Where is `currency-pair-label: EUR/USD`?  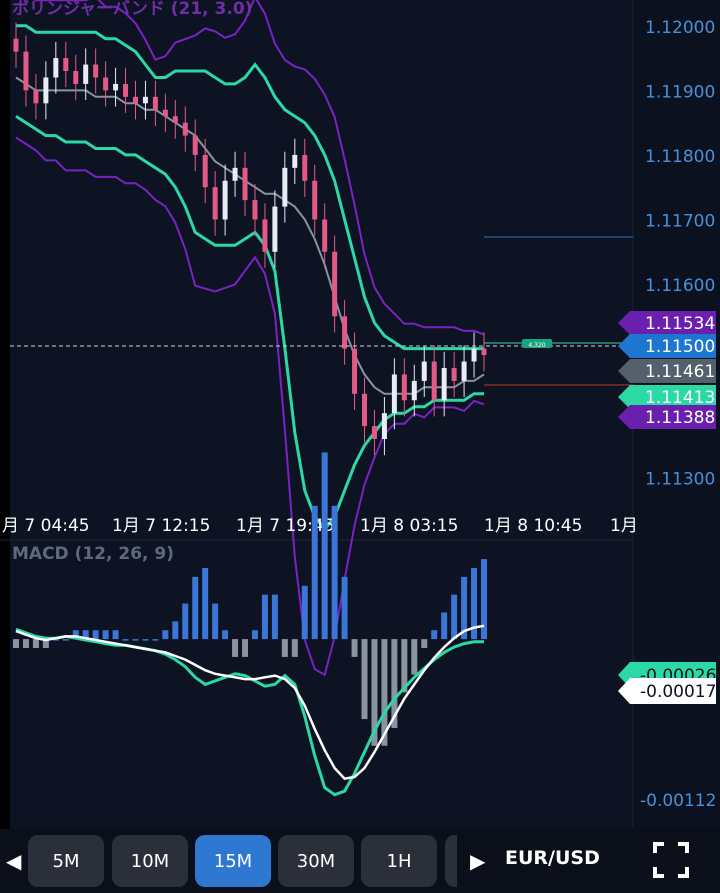 currency-pair-label: EUR/USD is located at coordinates (552, 858).